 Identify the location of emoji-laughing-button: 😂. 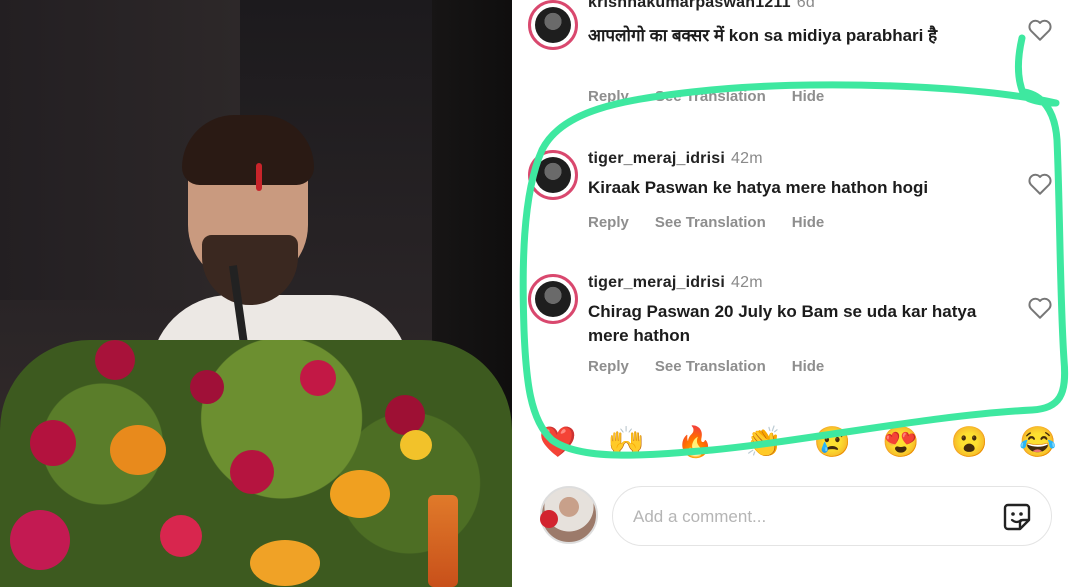
(1038, 442).